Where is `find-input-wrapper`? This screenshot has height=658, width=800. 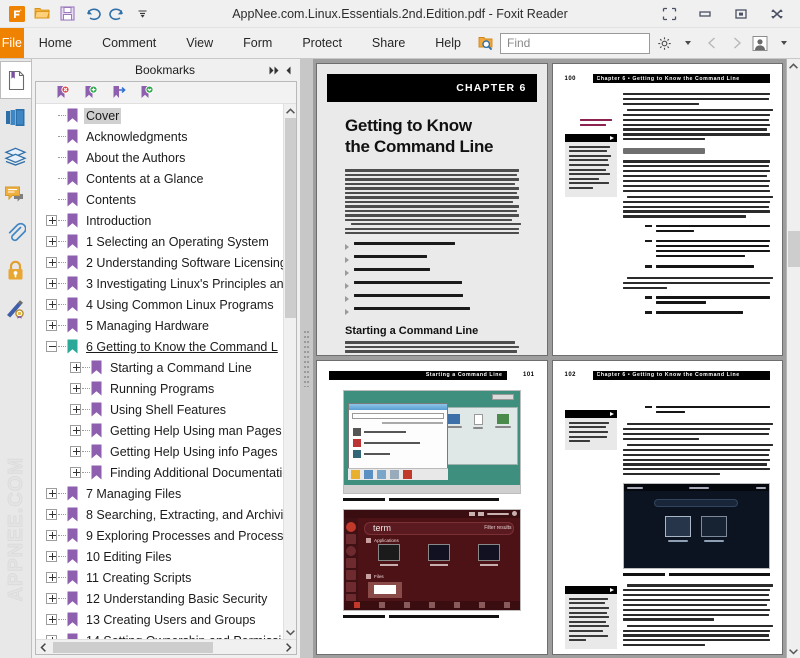
find-input-wrapper is located at coordinates (581, 43).